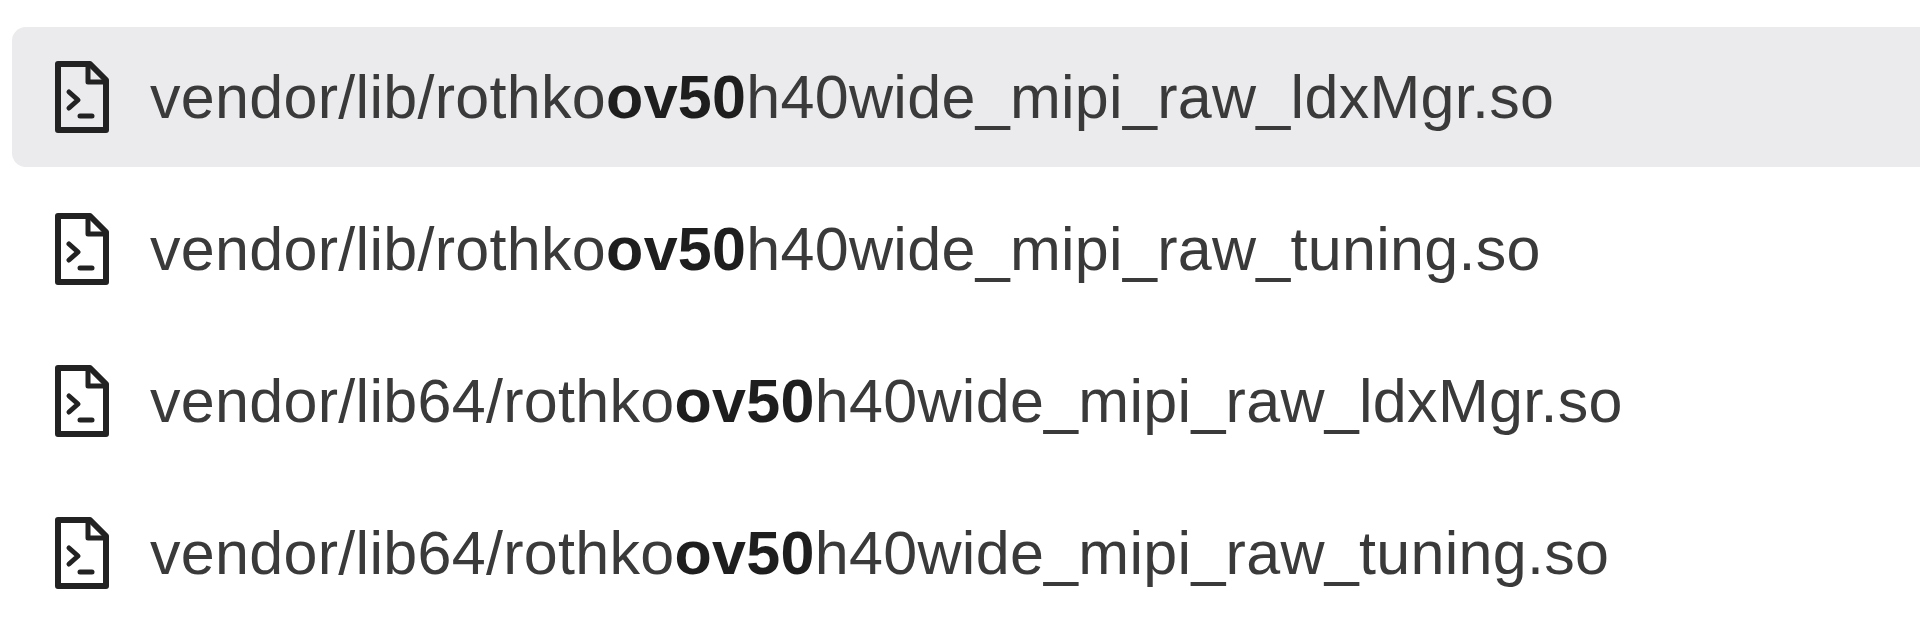  What do you see at coordinates (886, 401) in the screenshot?
I see `file-path: vendor/lib64/rothkoov50h40wide_mipi_raw_ldxMgr.so` at bounding box center [886, 401].